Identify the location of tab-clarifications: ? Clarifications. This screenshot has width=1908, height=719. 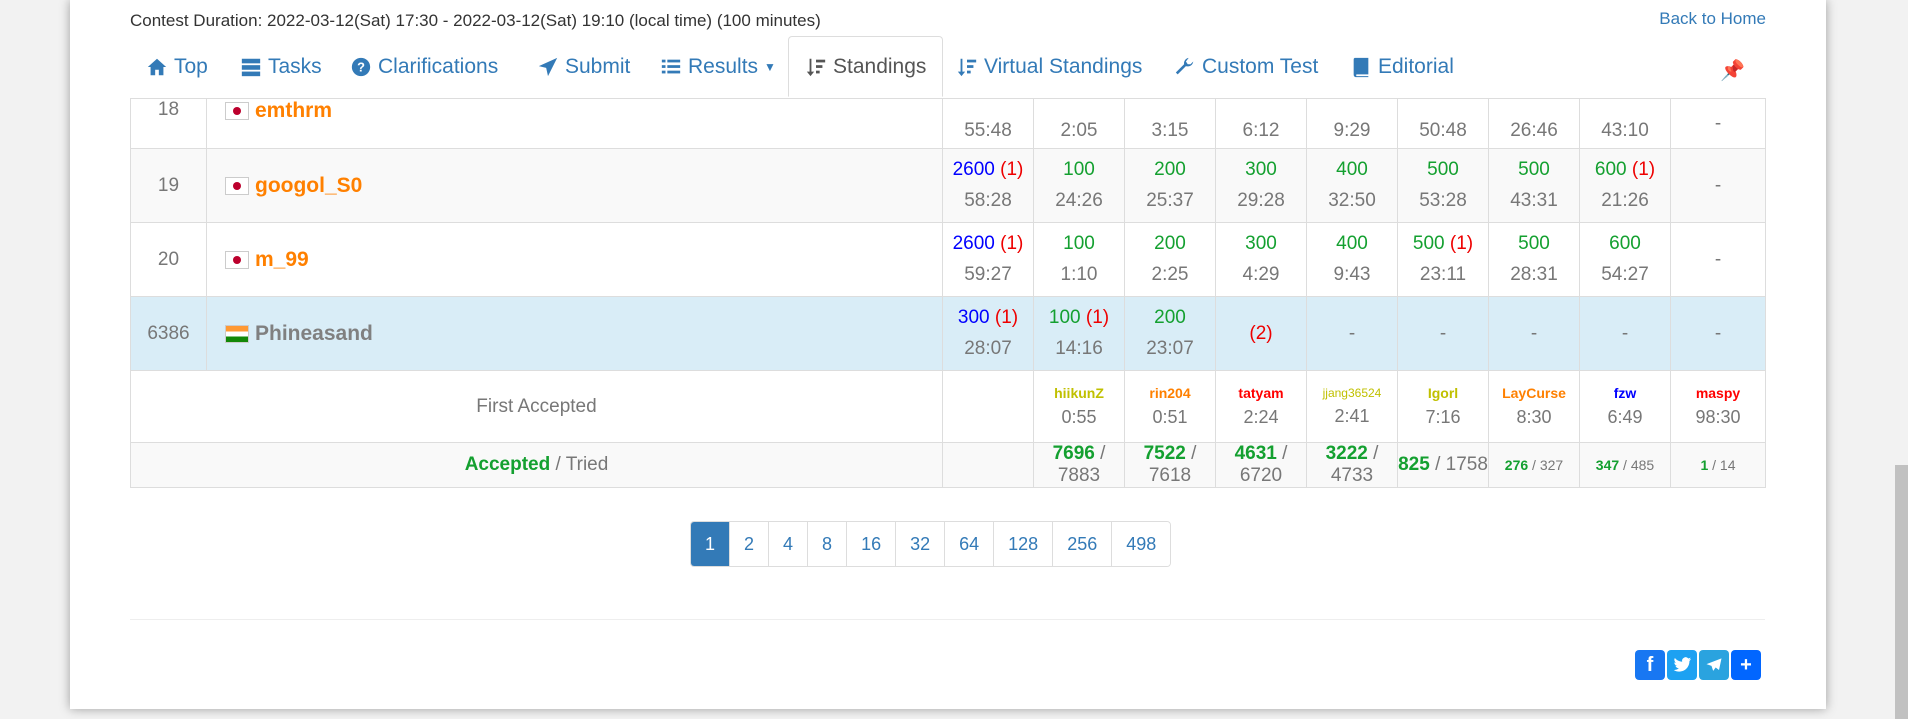
(424, 67).